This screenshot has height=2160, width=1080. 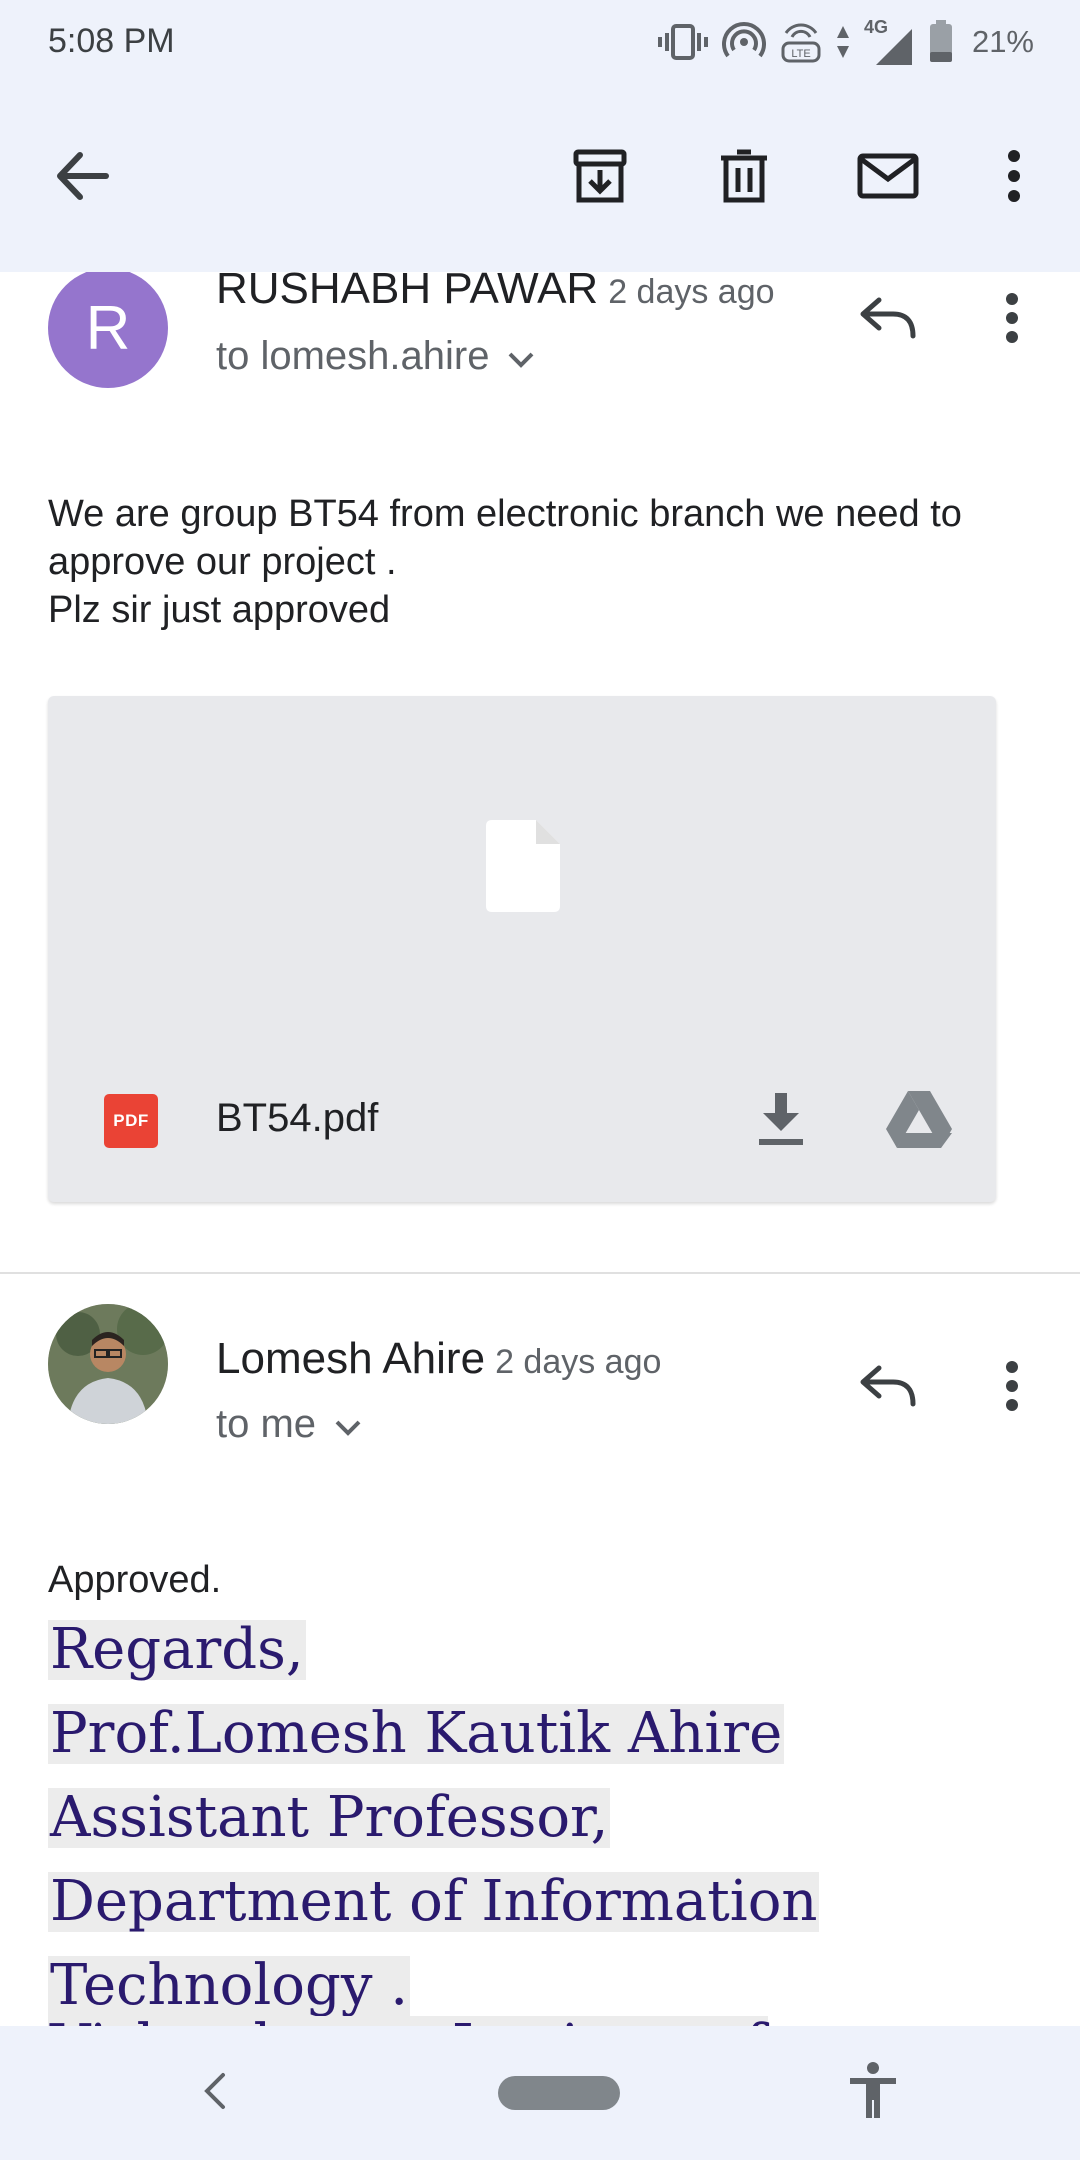 I want to click on drive-icon, so click(x=919, y=1122).